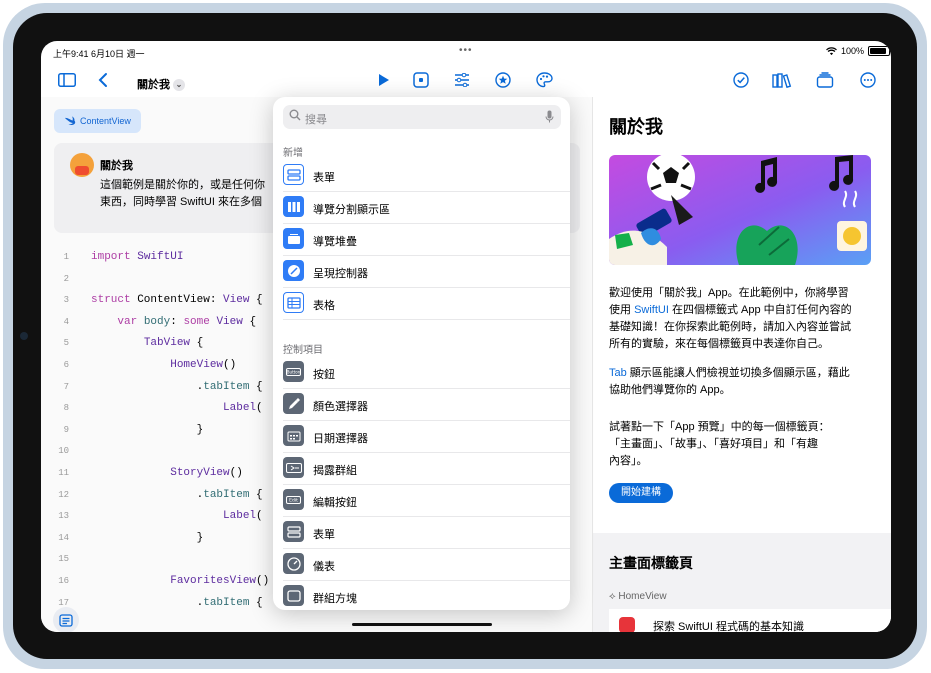 This screenshot has width=931, height=673. I want to click on line-number: 14, so click(63, 537).